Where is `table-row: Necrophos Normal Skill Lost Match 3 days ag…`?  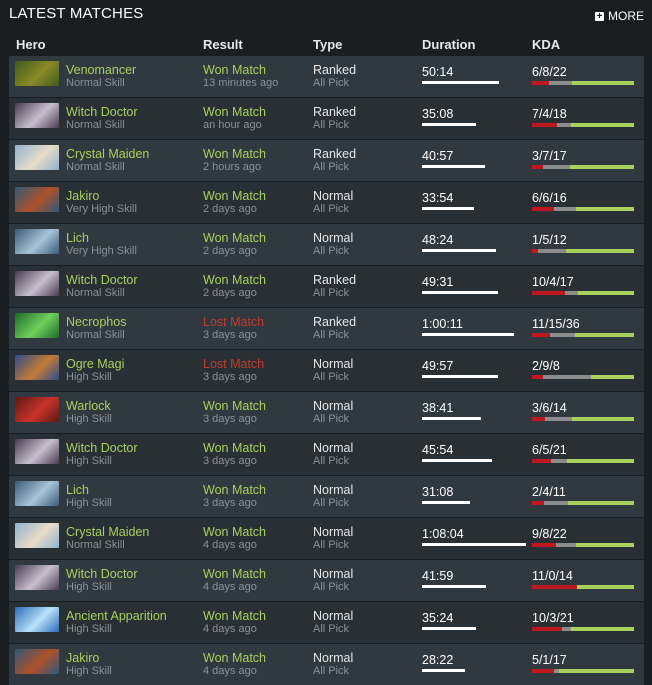
table-row: Necrophos Normal Skill Lost Match 3 days ag… is located at coordinates (326, 328).